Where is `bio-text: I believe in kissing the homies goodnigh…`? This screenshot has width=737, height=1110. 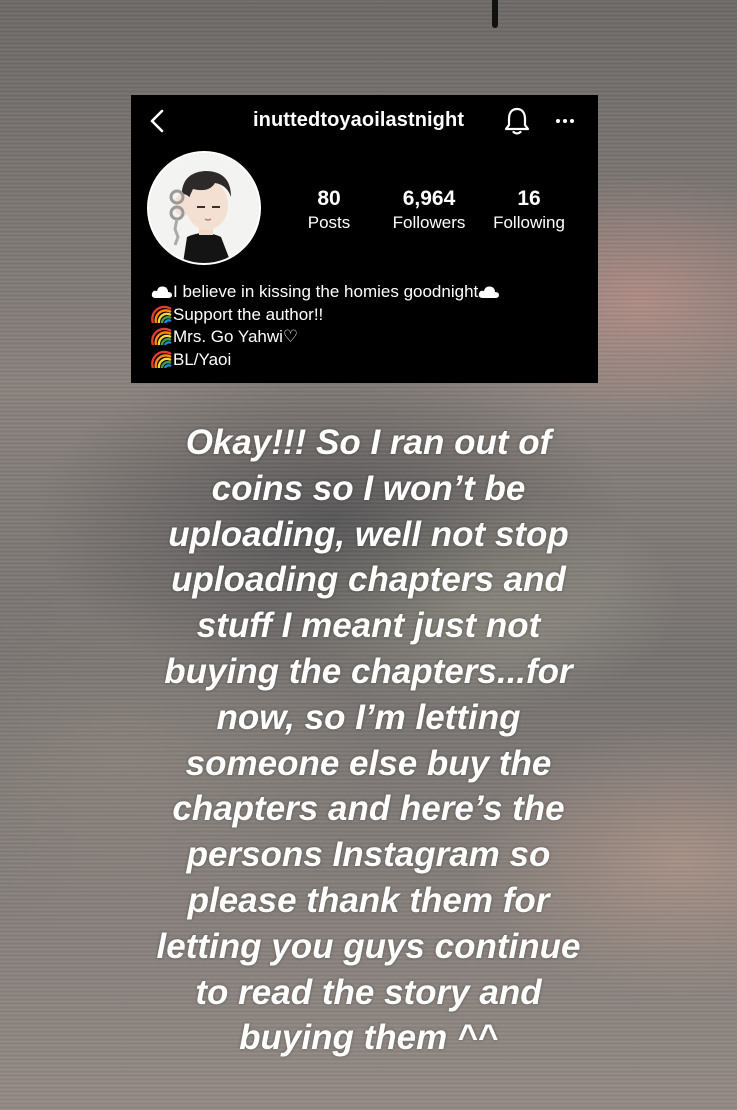 bio-text: I believe in kissing the homies goodnigh… is located at coordinates (326, 291).